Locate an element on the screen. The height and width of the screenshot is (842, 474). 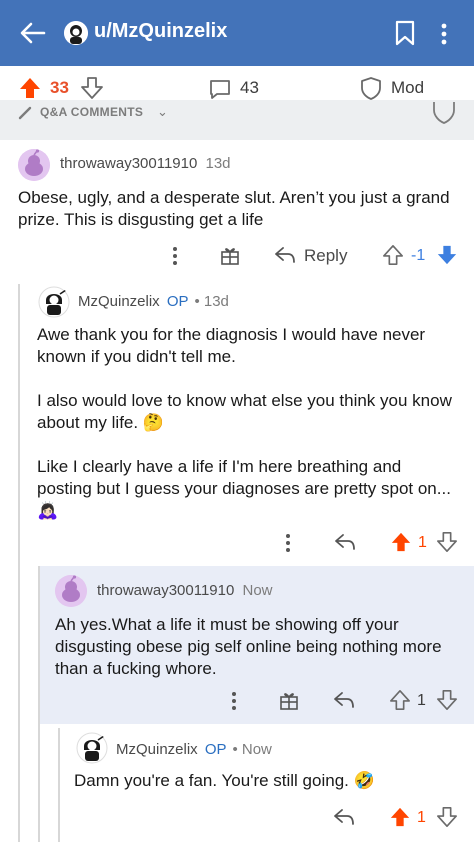
sort-label: Q&A COMMENTS is located at coordinates (92, 112).